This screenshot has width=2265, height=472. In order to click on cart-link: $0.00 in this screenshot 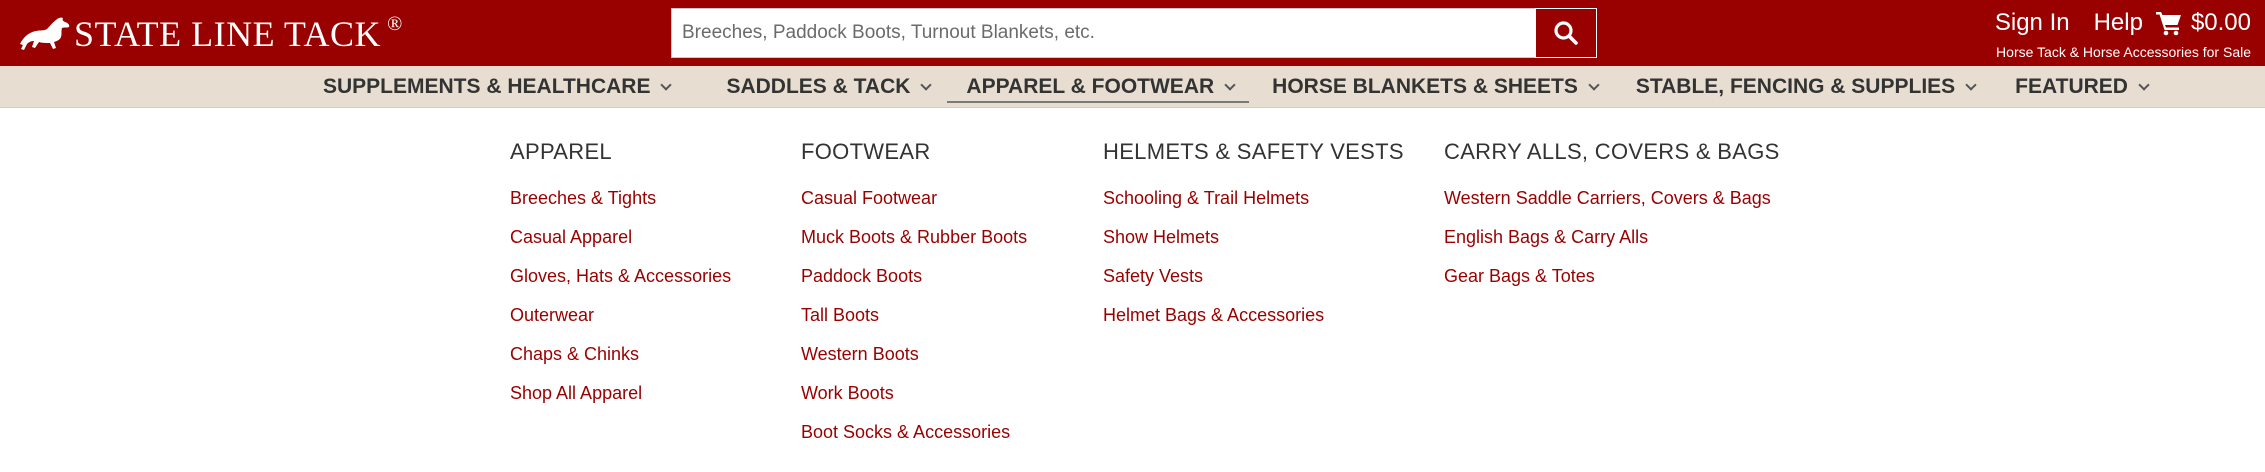, I will do `click(2203, 23)`.